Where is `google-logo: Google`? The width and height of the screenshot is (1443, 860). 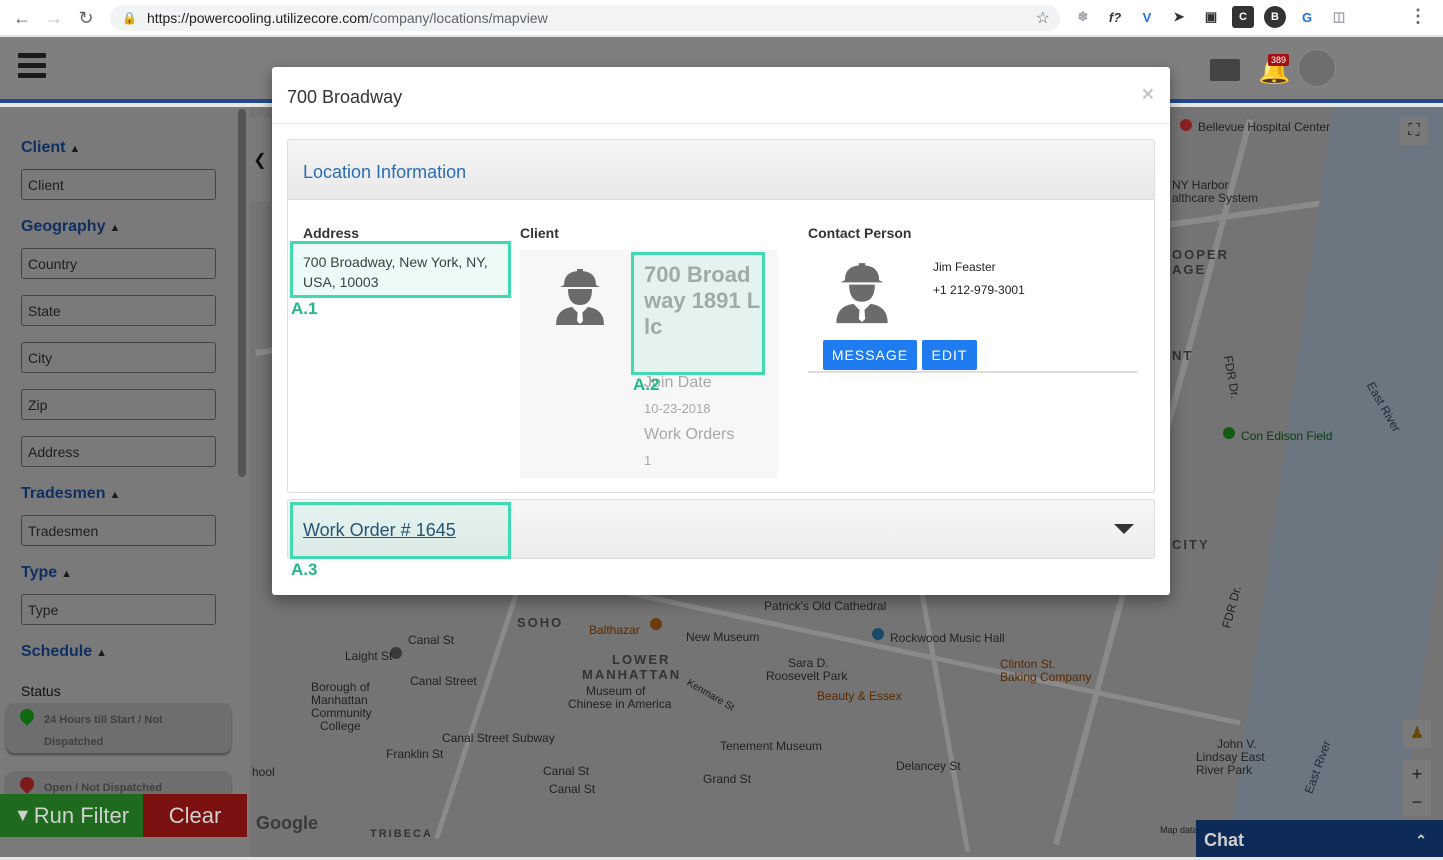 google-logo: Google is located at coordinates (287, 823).